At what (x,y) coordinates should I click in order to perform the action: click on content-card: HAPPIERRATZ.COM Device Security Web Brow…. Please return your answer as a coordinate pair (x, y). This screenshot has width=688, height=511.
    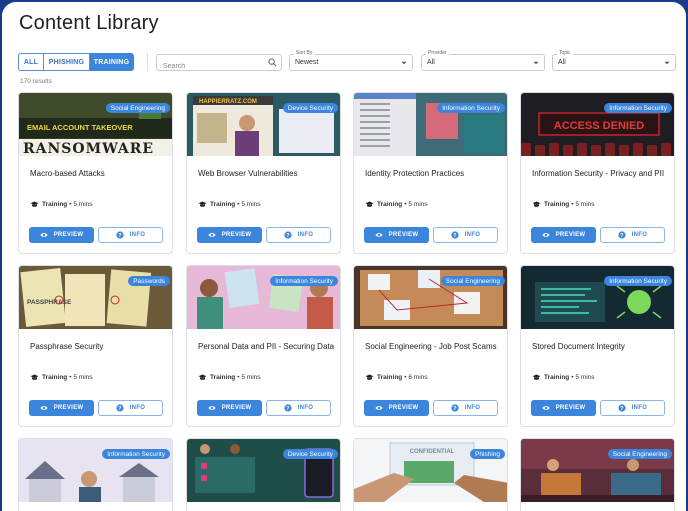
    Looking at the image, I should click on (263, 173).